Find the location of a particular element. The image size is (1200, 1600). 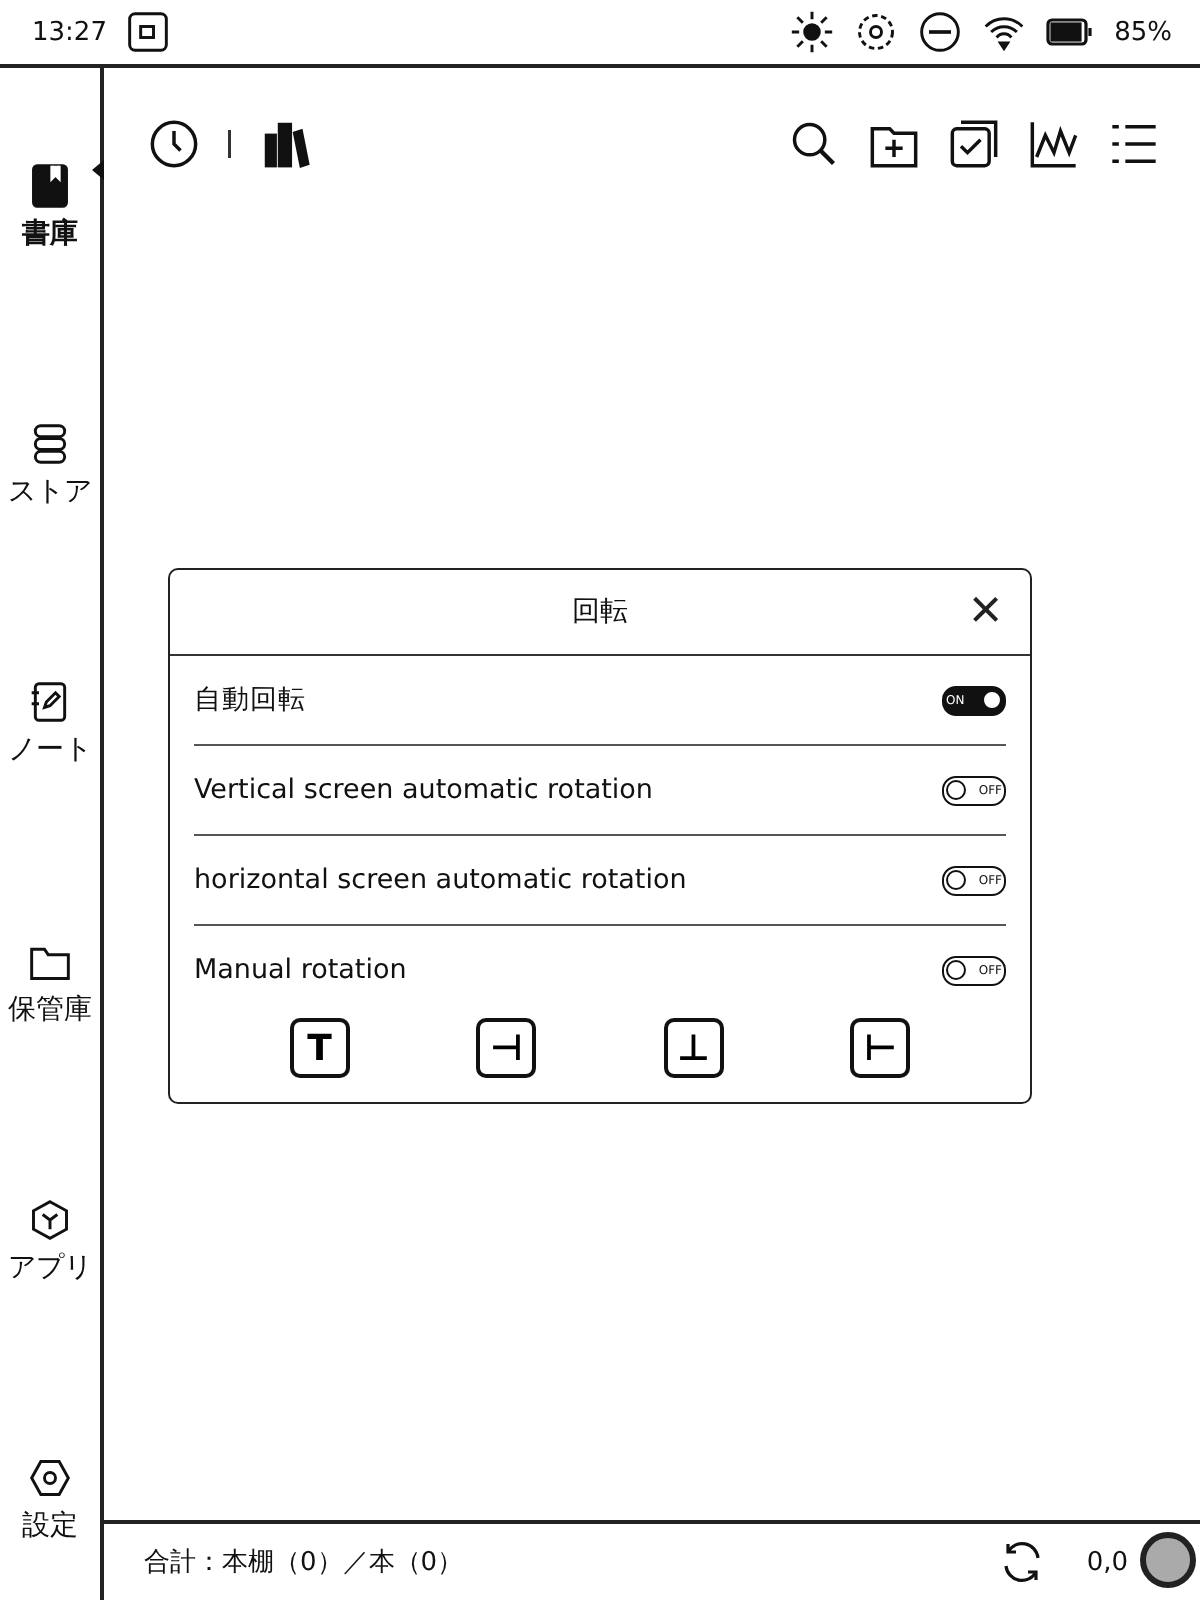

floating-button is located at coordinates (1168, 1560).